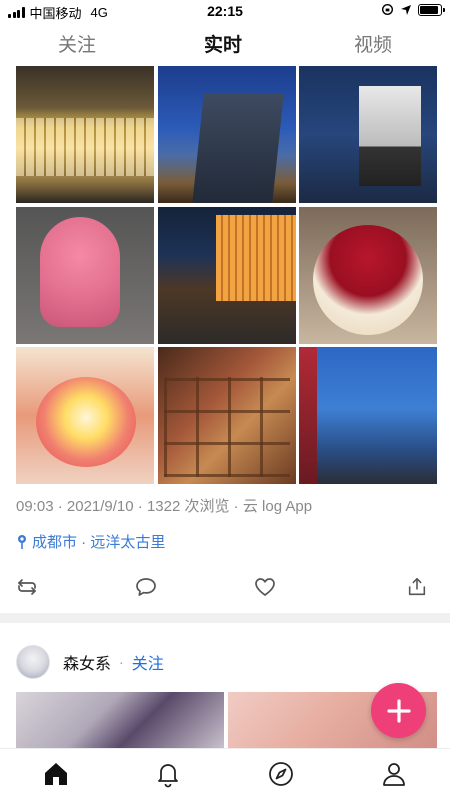 Image resolution: width=450 pixels, height=800 pixels. I want to click on create-post-button, so click(398, 710).